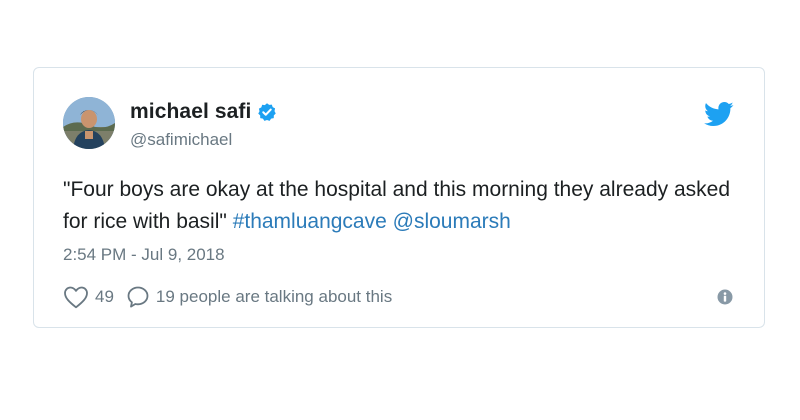 The height and width of the screenshot is (420, 800). I want to click on tweet-timestamp: 2:54 PM - Jul 9, 2018, so click(144, 255).